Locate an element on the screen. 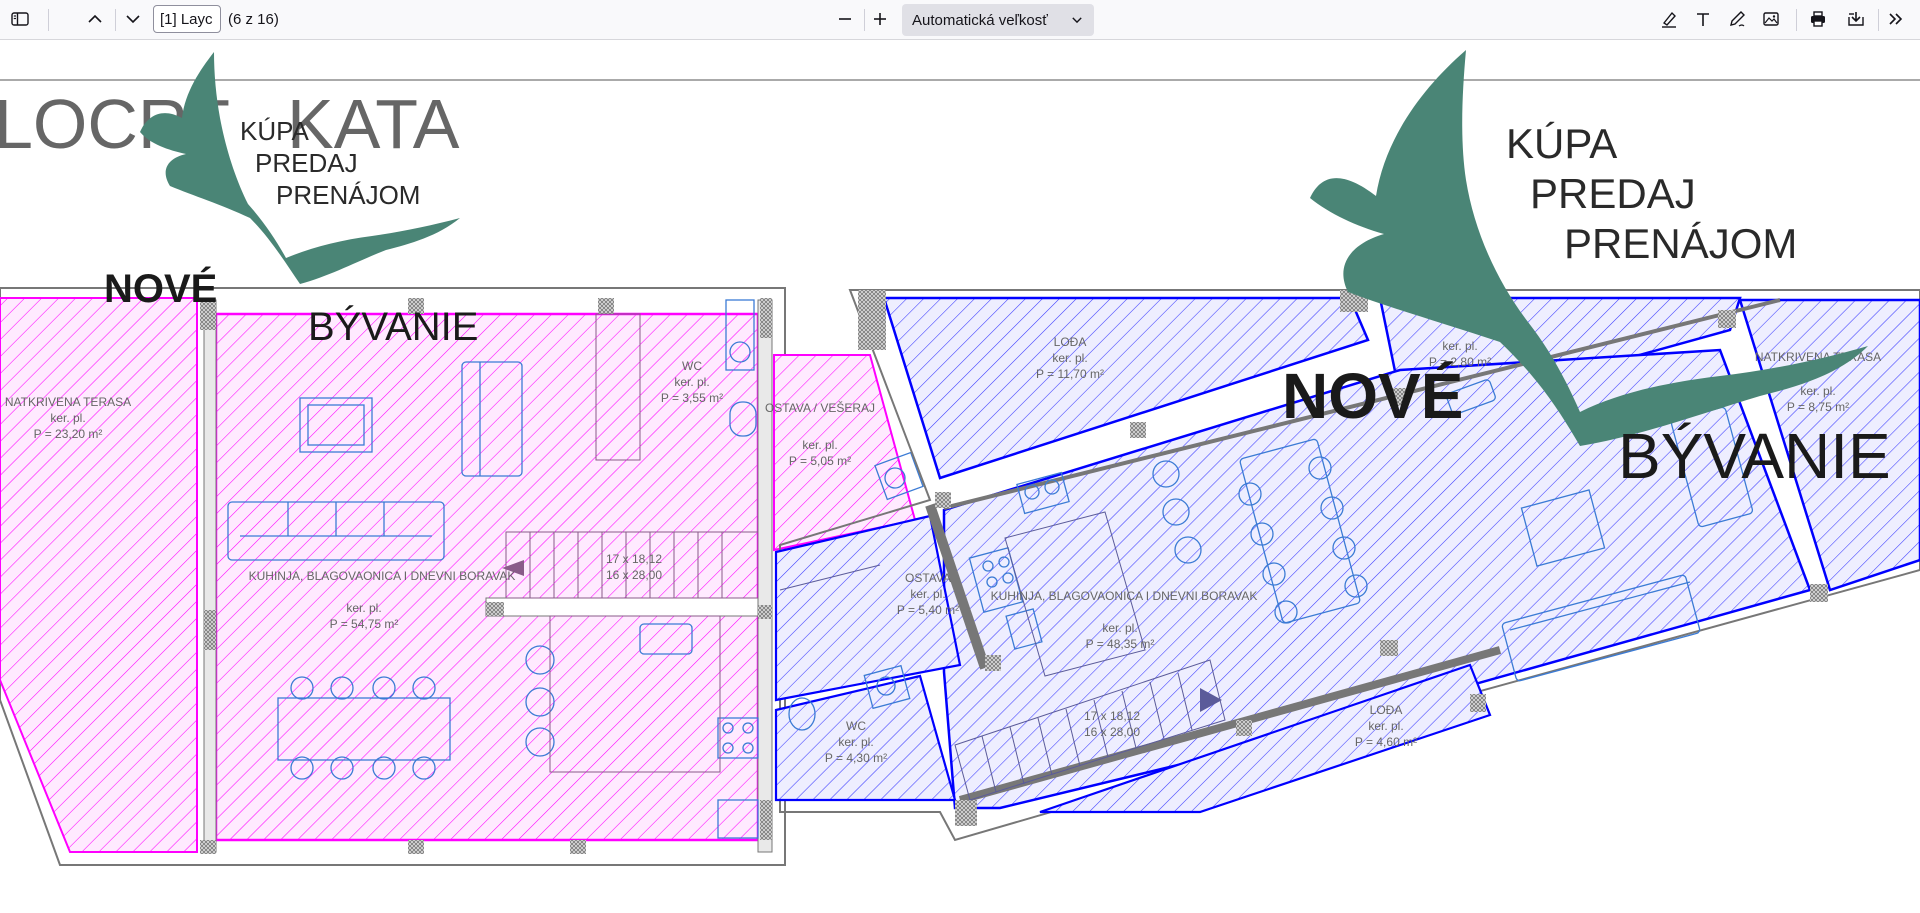  zoom-out-button is located at coordinates (845, 19).